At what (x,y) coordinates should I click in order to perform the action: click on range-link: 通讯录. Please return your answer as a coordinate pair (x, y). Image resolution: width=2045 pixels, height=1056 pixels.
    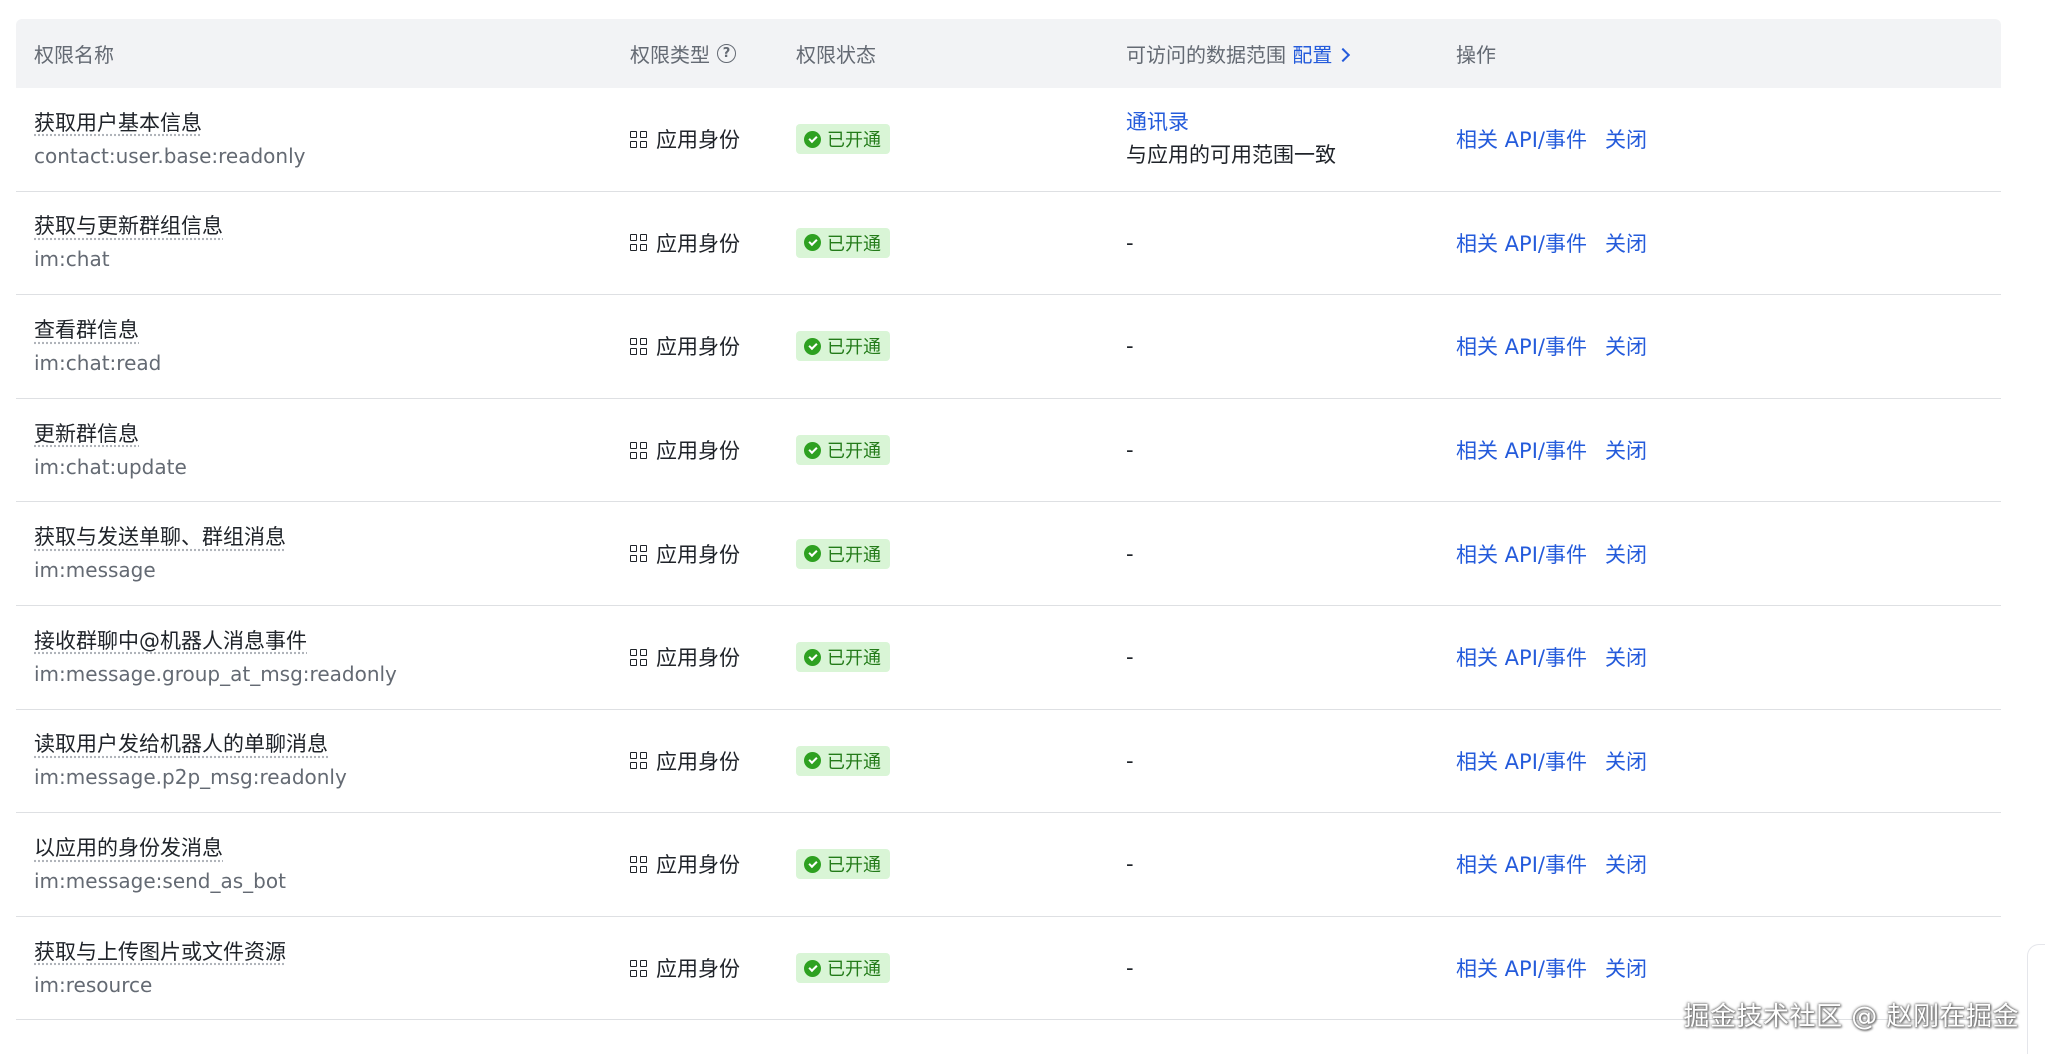
    Looking at the image, I should click on (1291, 122).